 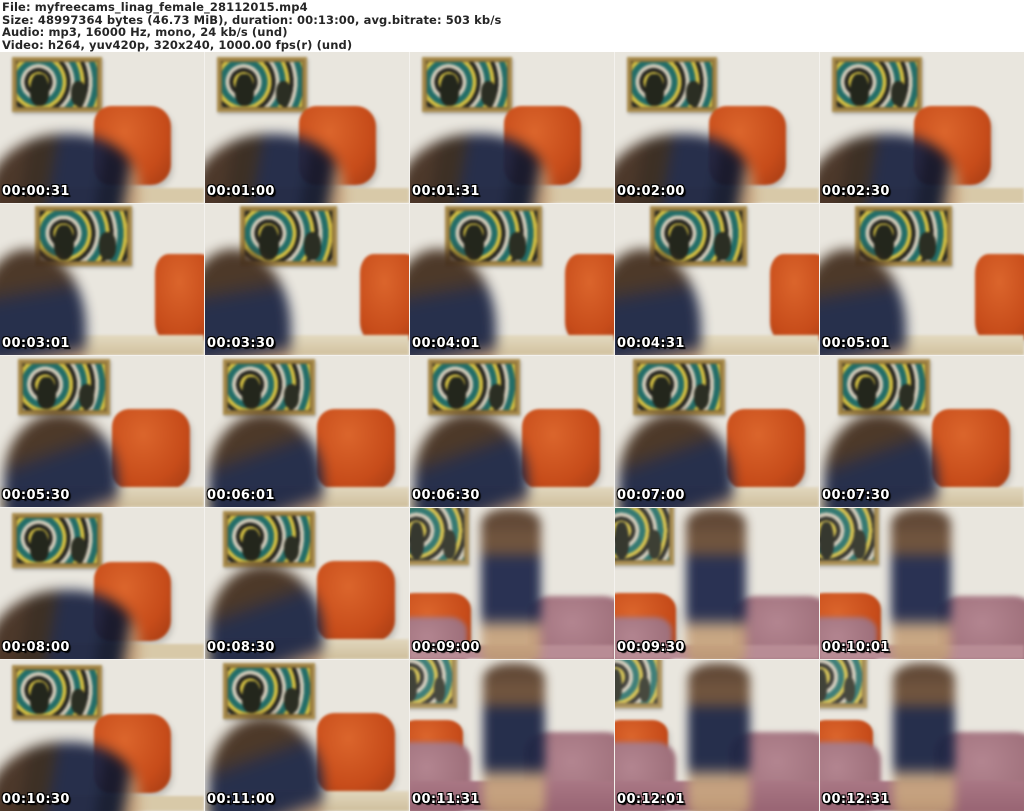 I want to click on video-thumbnail: 00:04:01, so click(x=512, y=279).